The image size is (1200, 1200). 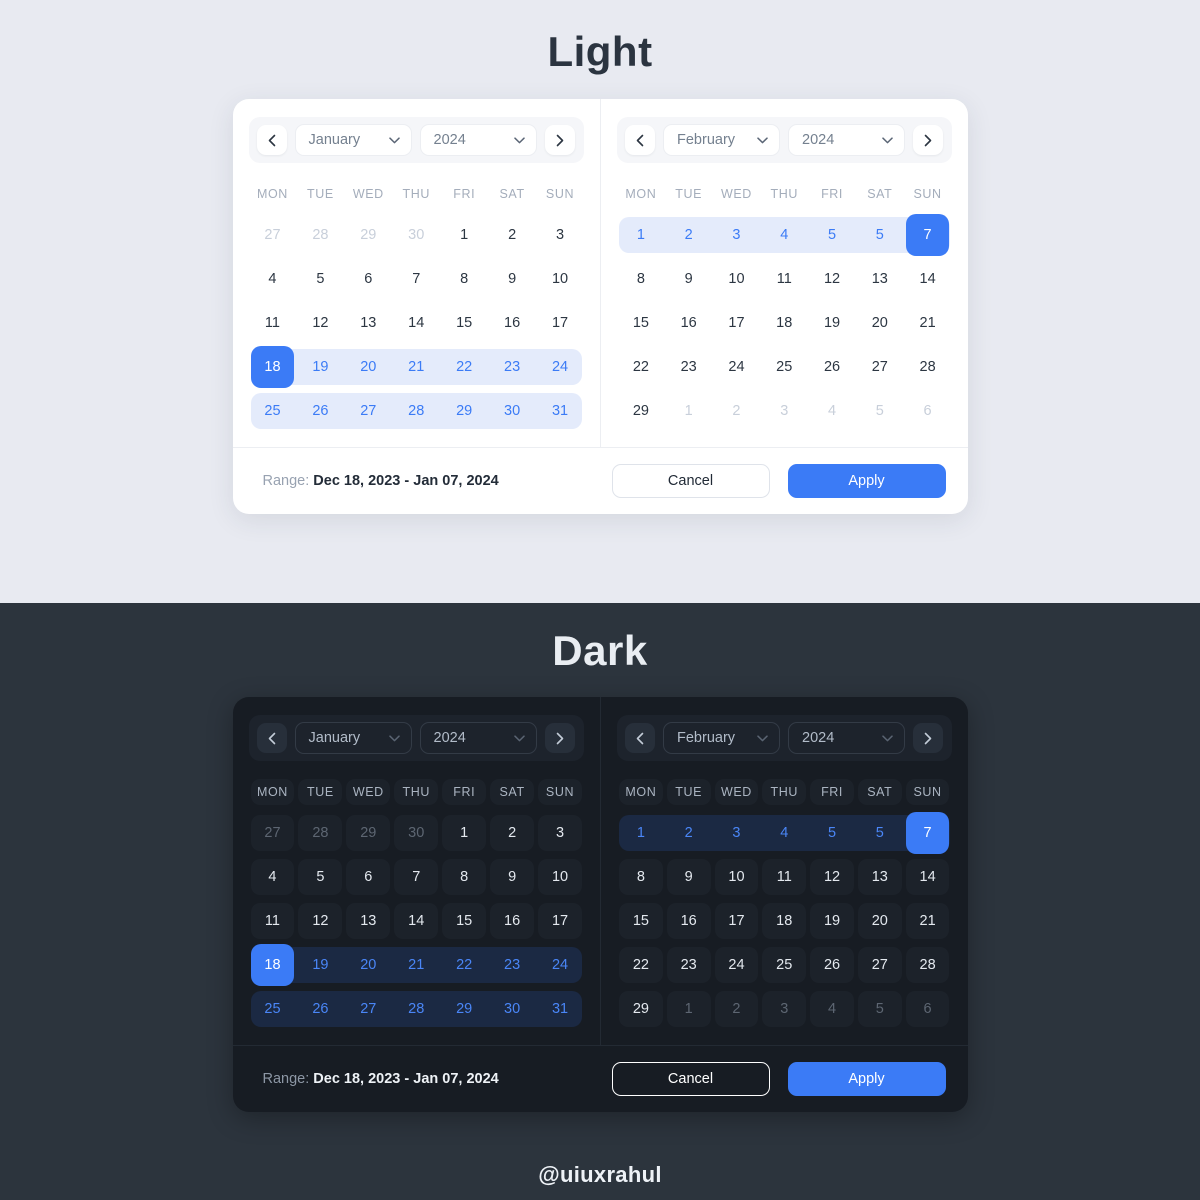 What do you see at coordinates (416, 921) in the screenshot?
I see `day-cell: 14` at bounding box center [416, 921].